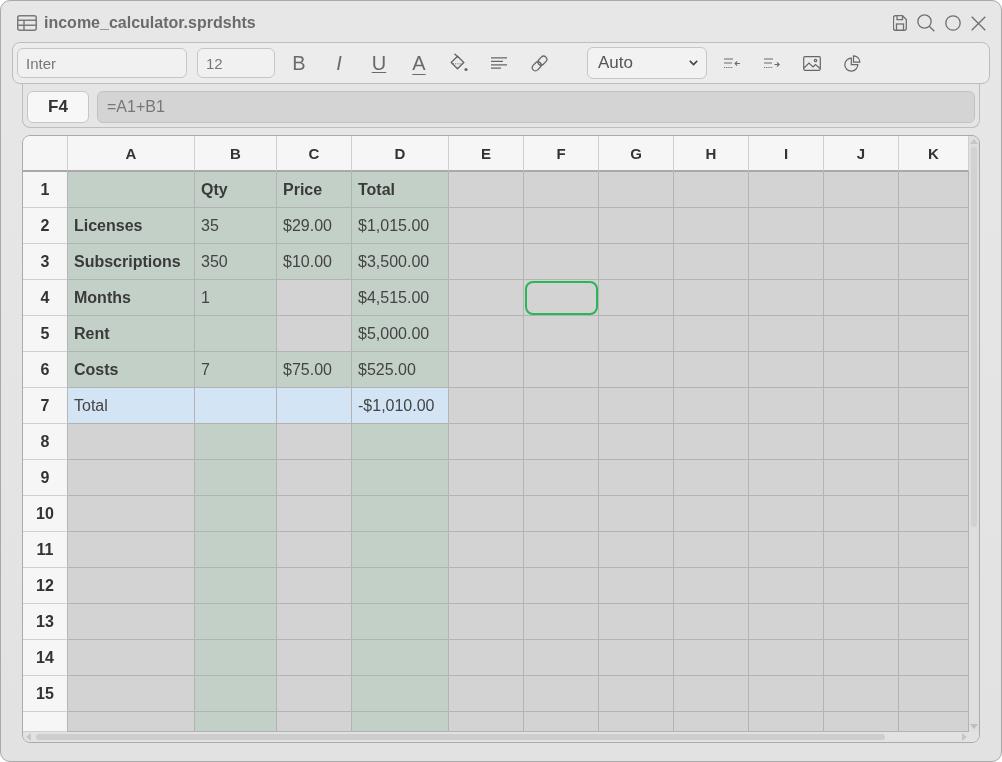 Image resolution: width=1002 pixels, height=762 pixels. Describe the element at coordinates (45, 370) in the screenshot. I see `row-header: 6` at that location.